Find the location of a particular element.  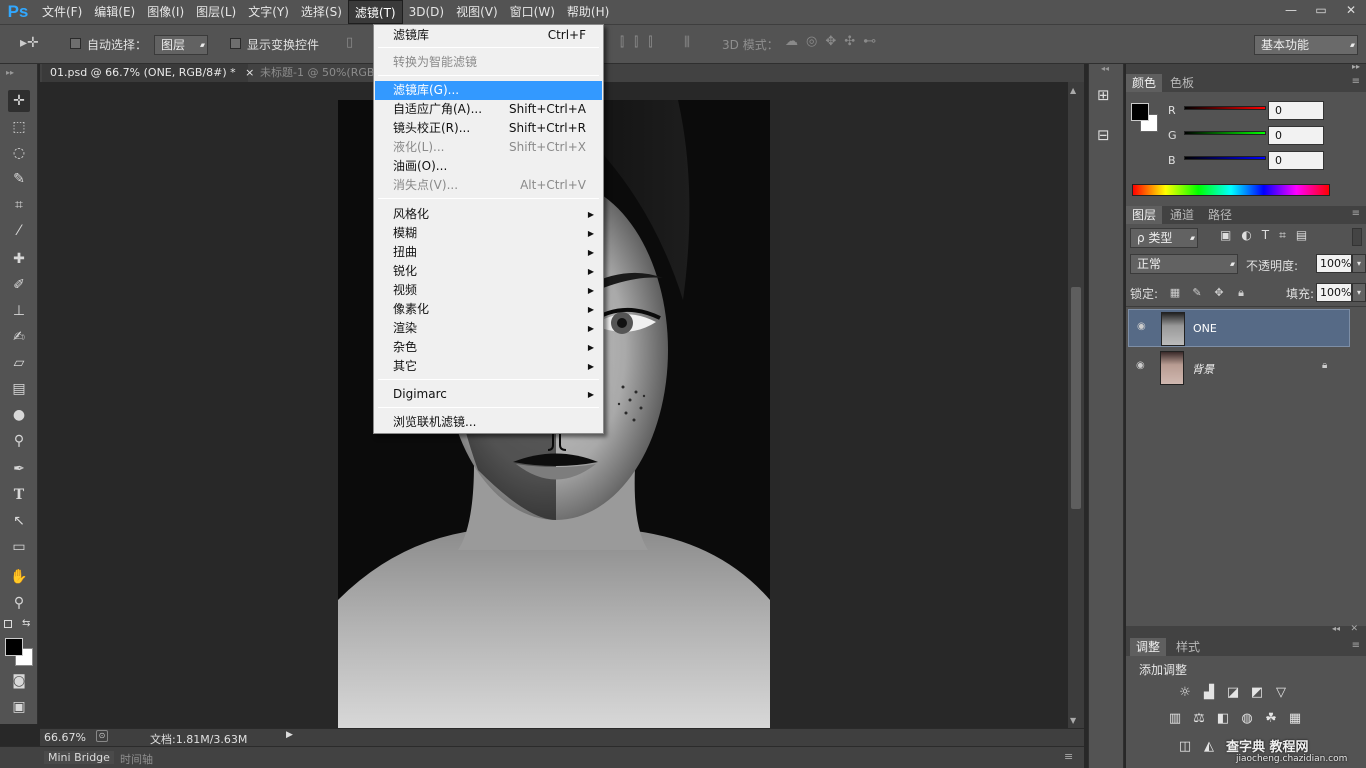

menu-item-lens-correction: 镜头校正(R)... Shift+Ctrl+R is located at coordinates (488, 128).